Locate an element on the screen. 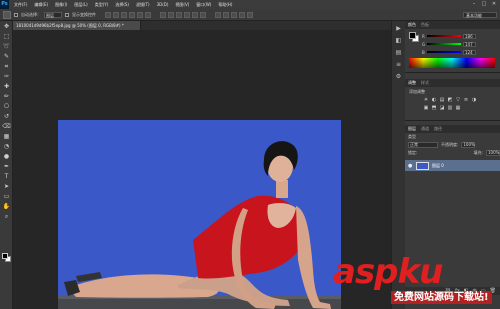  move-tool-preset-icon is located at coordinates (7, 14).